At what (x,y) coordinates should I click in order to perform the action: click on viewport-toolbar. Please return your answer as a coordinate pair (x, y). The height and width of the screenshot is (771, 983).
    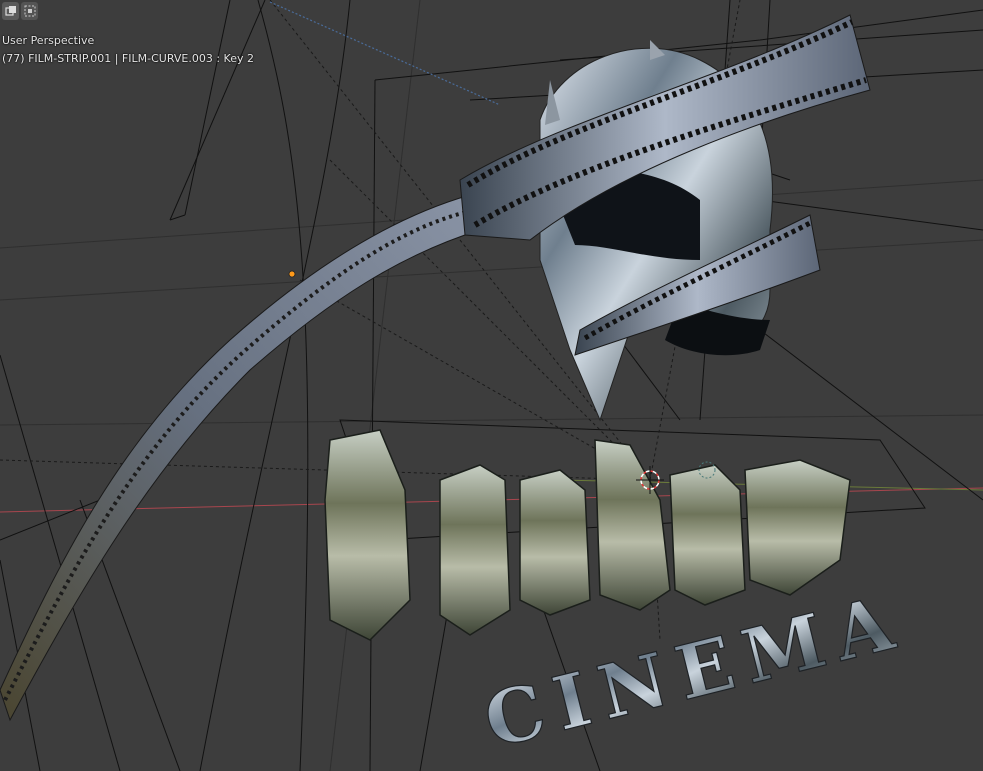
    Looking at the image, I should click on (20, 11).